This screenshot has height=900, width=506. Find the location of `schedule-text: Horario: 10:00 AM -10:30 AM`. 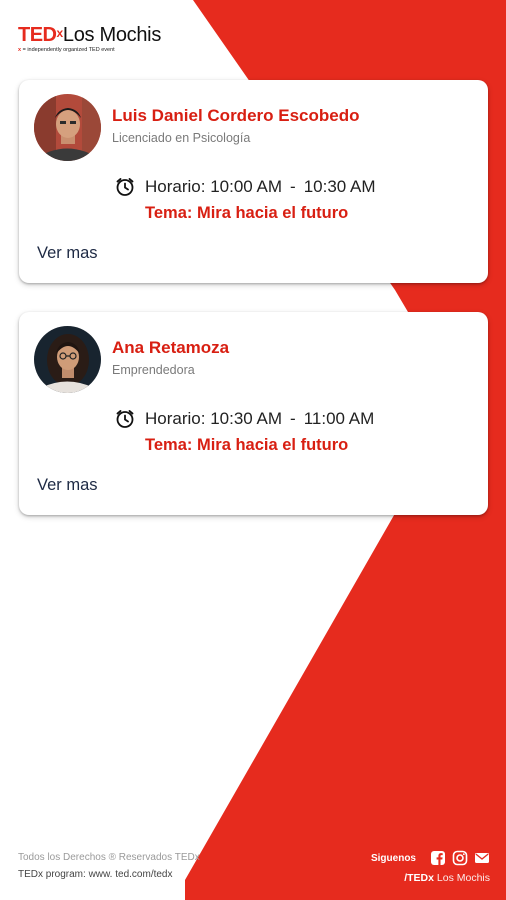

schedule-text: Horario: 10:00 AM -10:30 AM is located at coordinates (260, 187).